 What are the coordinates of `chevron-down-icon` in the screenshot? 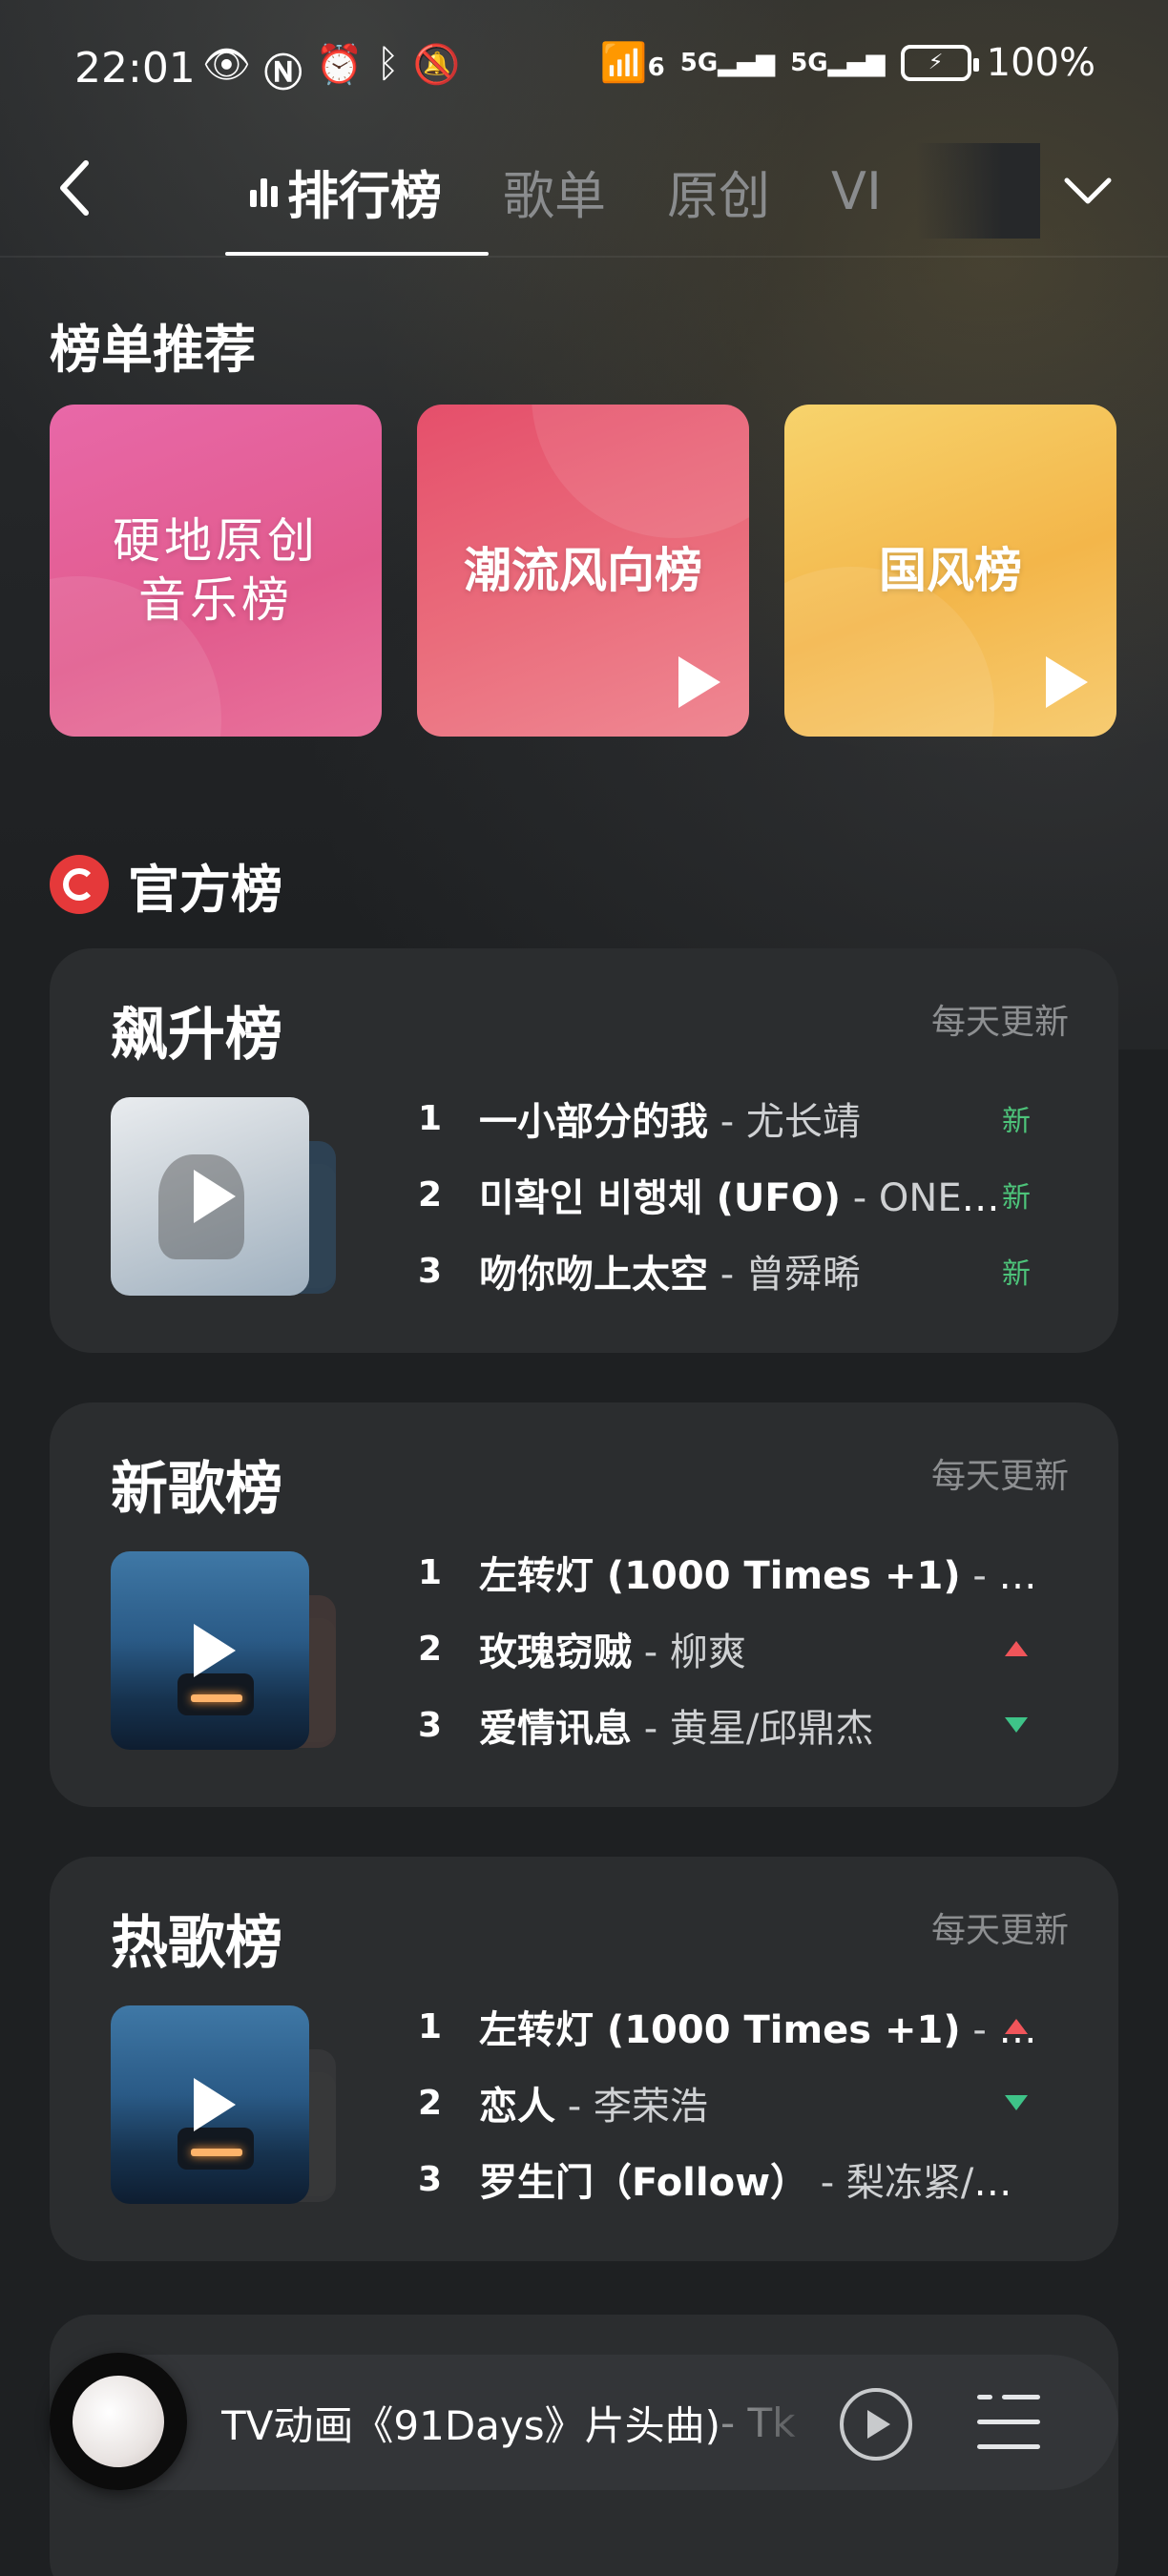 It's located at (1088, 190).